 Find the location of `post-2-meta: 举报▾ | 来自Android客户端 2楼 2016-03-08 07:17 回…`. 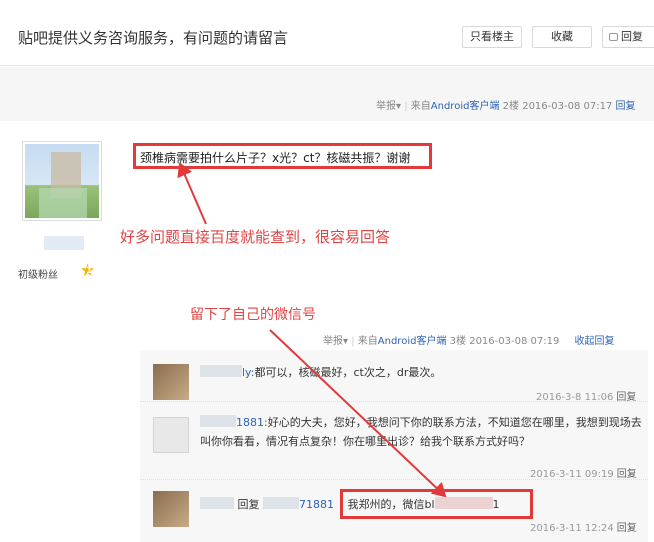

post-2-meta: 举报▾ | 来自Android客户端 2楼 2016-03-08 07:17 回… is located at coordinates (506, 106).